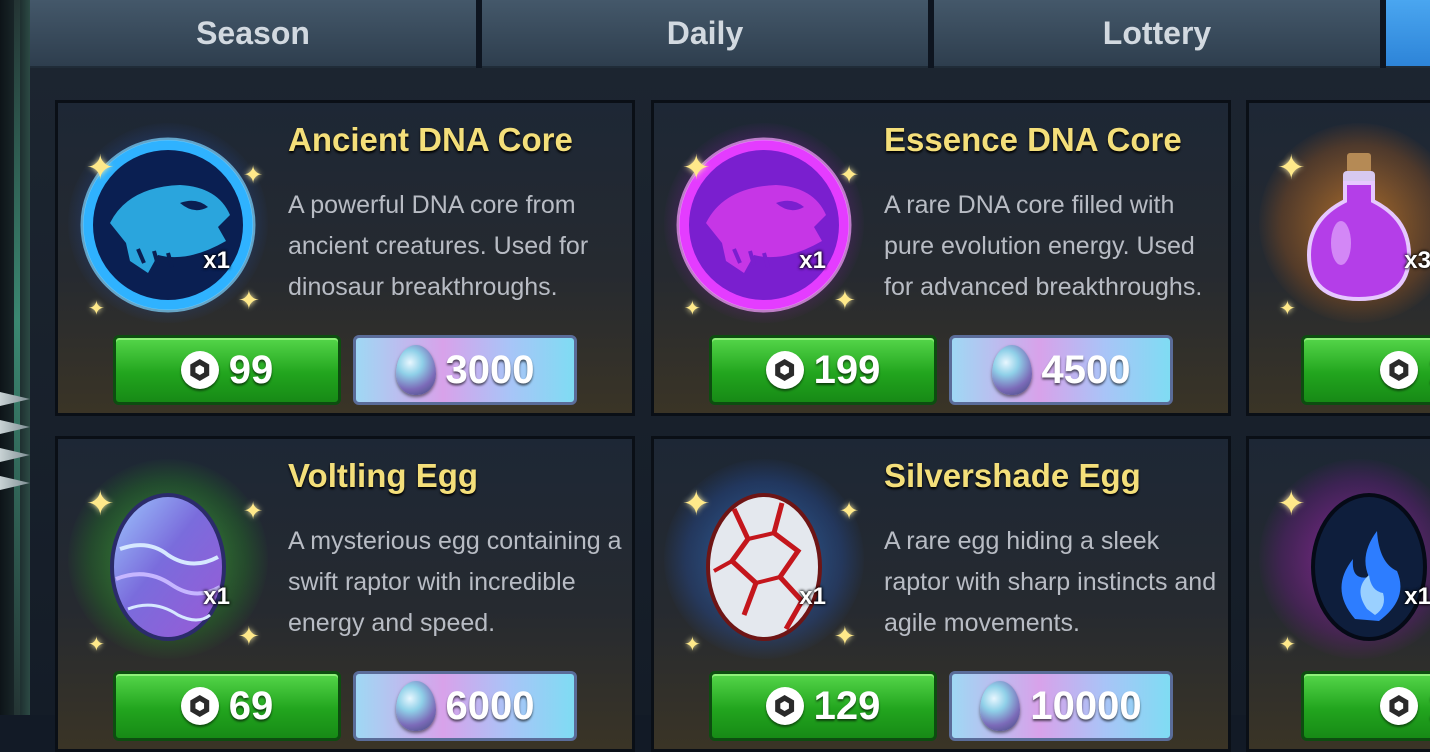  I want to click on background-glow, so click(17, 357).